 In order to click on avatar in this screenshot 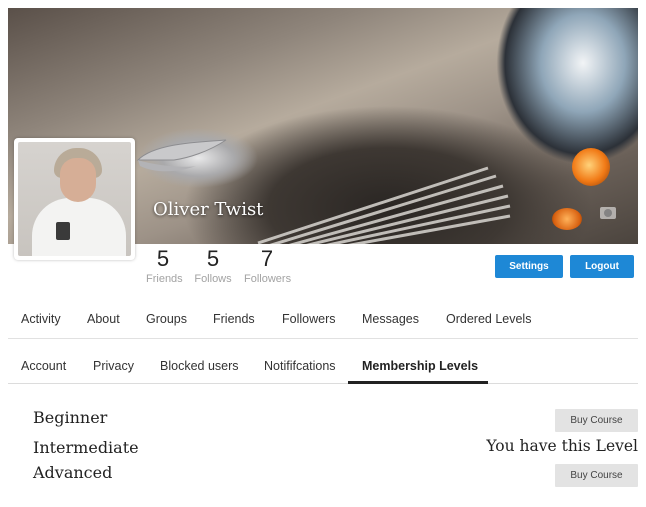, I will do `click(74, 199)`.